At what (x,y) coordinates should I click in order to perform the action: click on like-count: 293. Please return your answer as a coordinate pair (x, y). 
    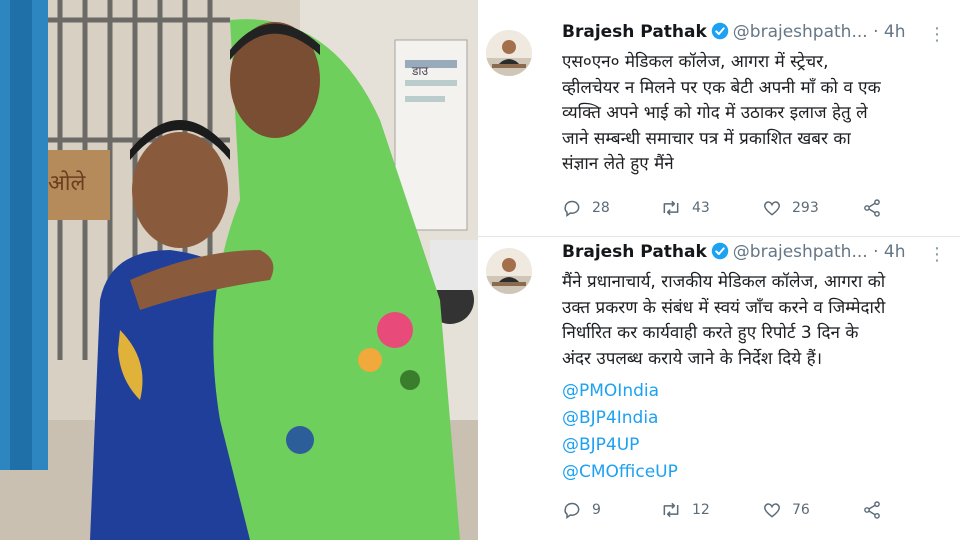
    Looking at the image, I should click on (805, 208).